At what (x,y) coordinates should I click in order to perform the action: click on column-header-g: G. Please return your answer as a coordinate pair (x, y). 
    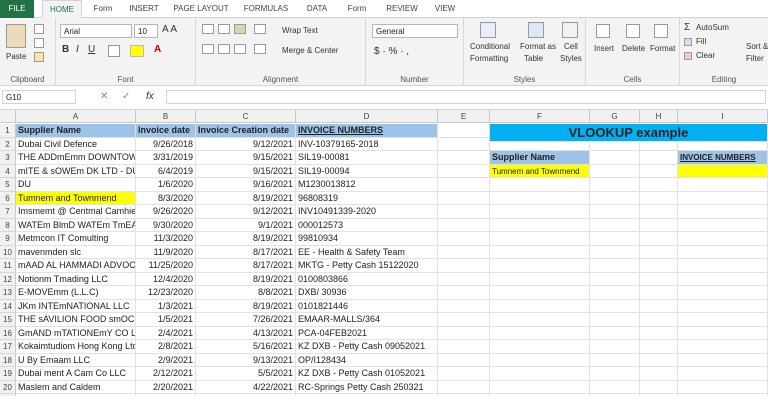
    Looking at the image, I should click on (615, 116).